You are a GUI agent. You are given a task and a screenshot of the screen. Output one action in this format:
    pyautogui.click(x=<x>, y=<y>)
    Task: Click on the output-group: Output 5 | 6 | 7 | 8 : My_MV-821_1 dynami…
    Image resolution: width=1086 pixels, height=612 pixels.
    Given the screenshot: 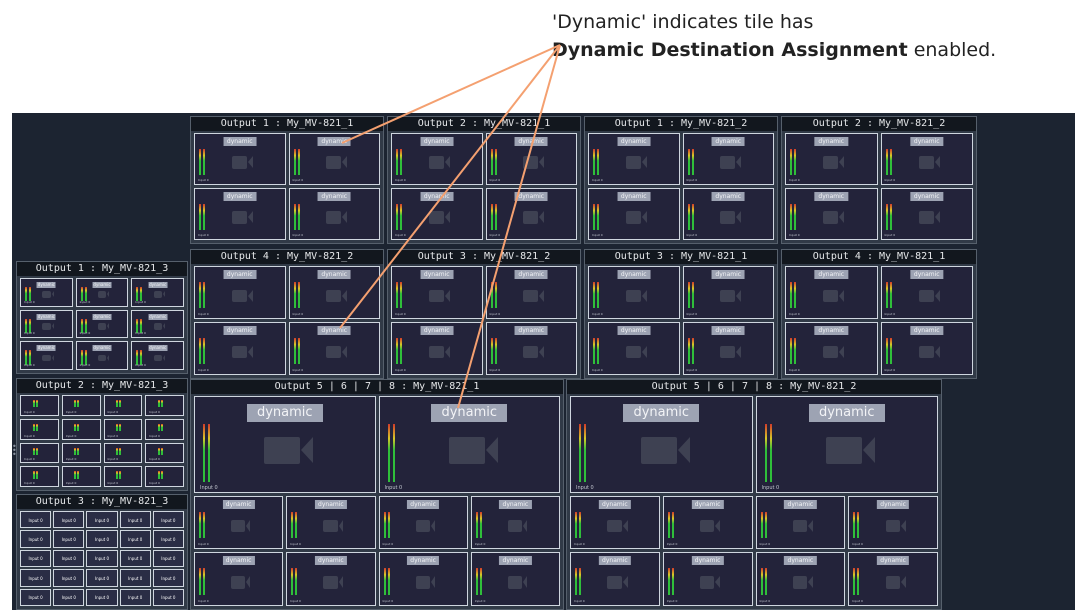 What is the action you would take?
    pyautogui.click(x=377, y=494)
    